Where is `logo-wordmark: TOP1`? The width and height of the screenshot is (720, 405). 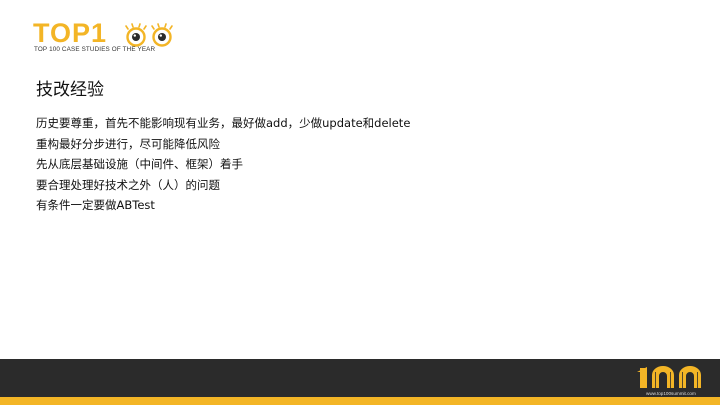
logo-wordmark: TOP1 is located at coordinates (70, 33).